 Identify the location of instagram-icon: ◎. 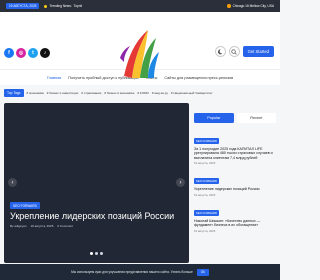
(21, 53).